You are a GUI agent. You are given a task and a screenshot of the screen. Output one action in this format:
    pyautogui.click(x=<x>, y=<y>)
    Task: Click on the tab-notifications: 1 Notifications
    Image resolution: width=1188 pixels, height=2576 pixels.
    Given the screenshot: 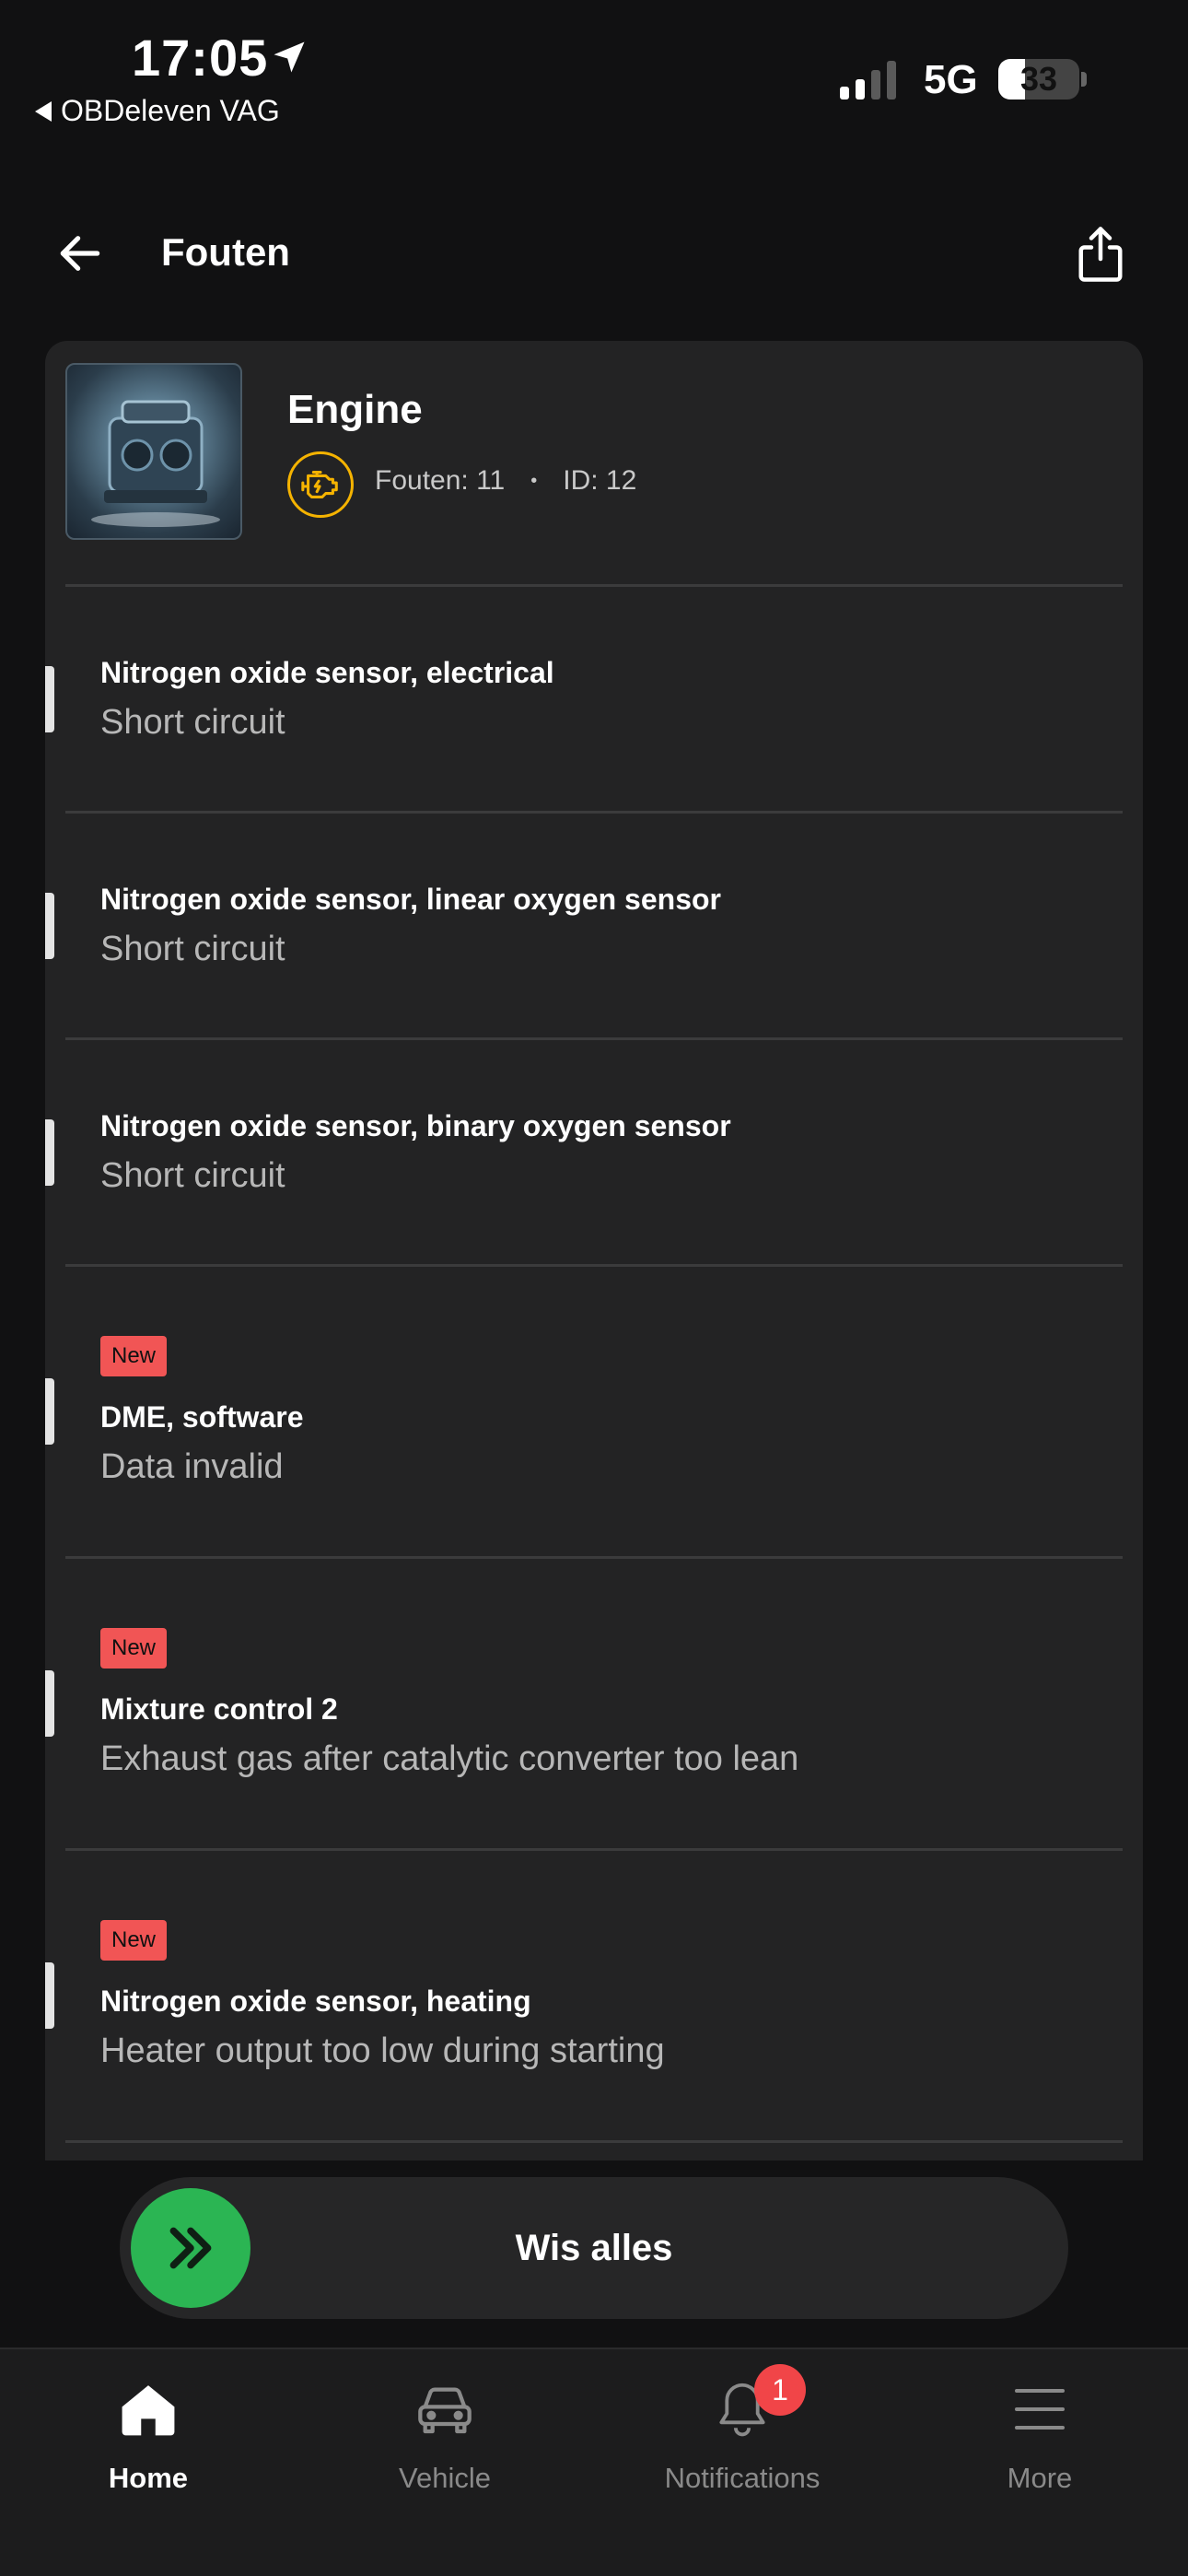 What is the action you would take?
    pyautogui.click(x=742, y=2441)
    